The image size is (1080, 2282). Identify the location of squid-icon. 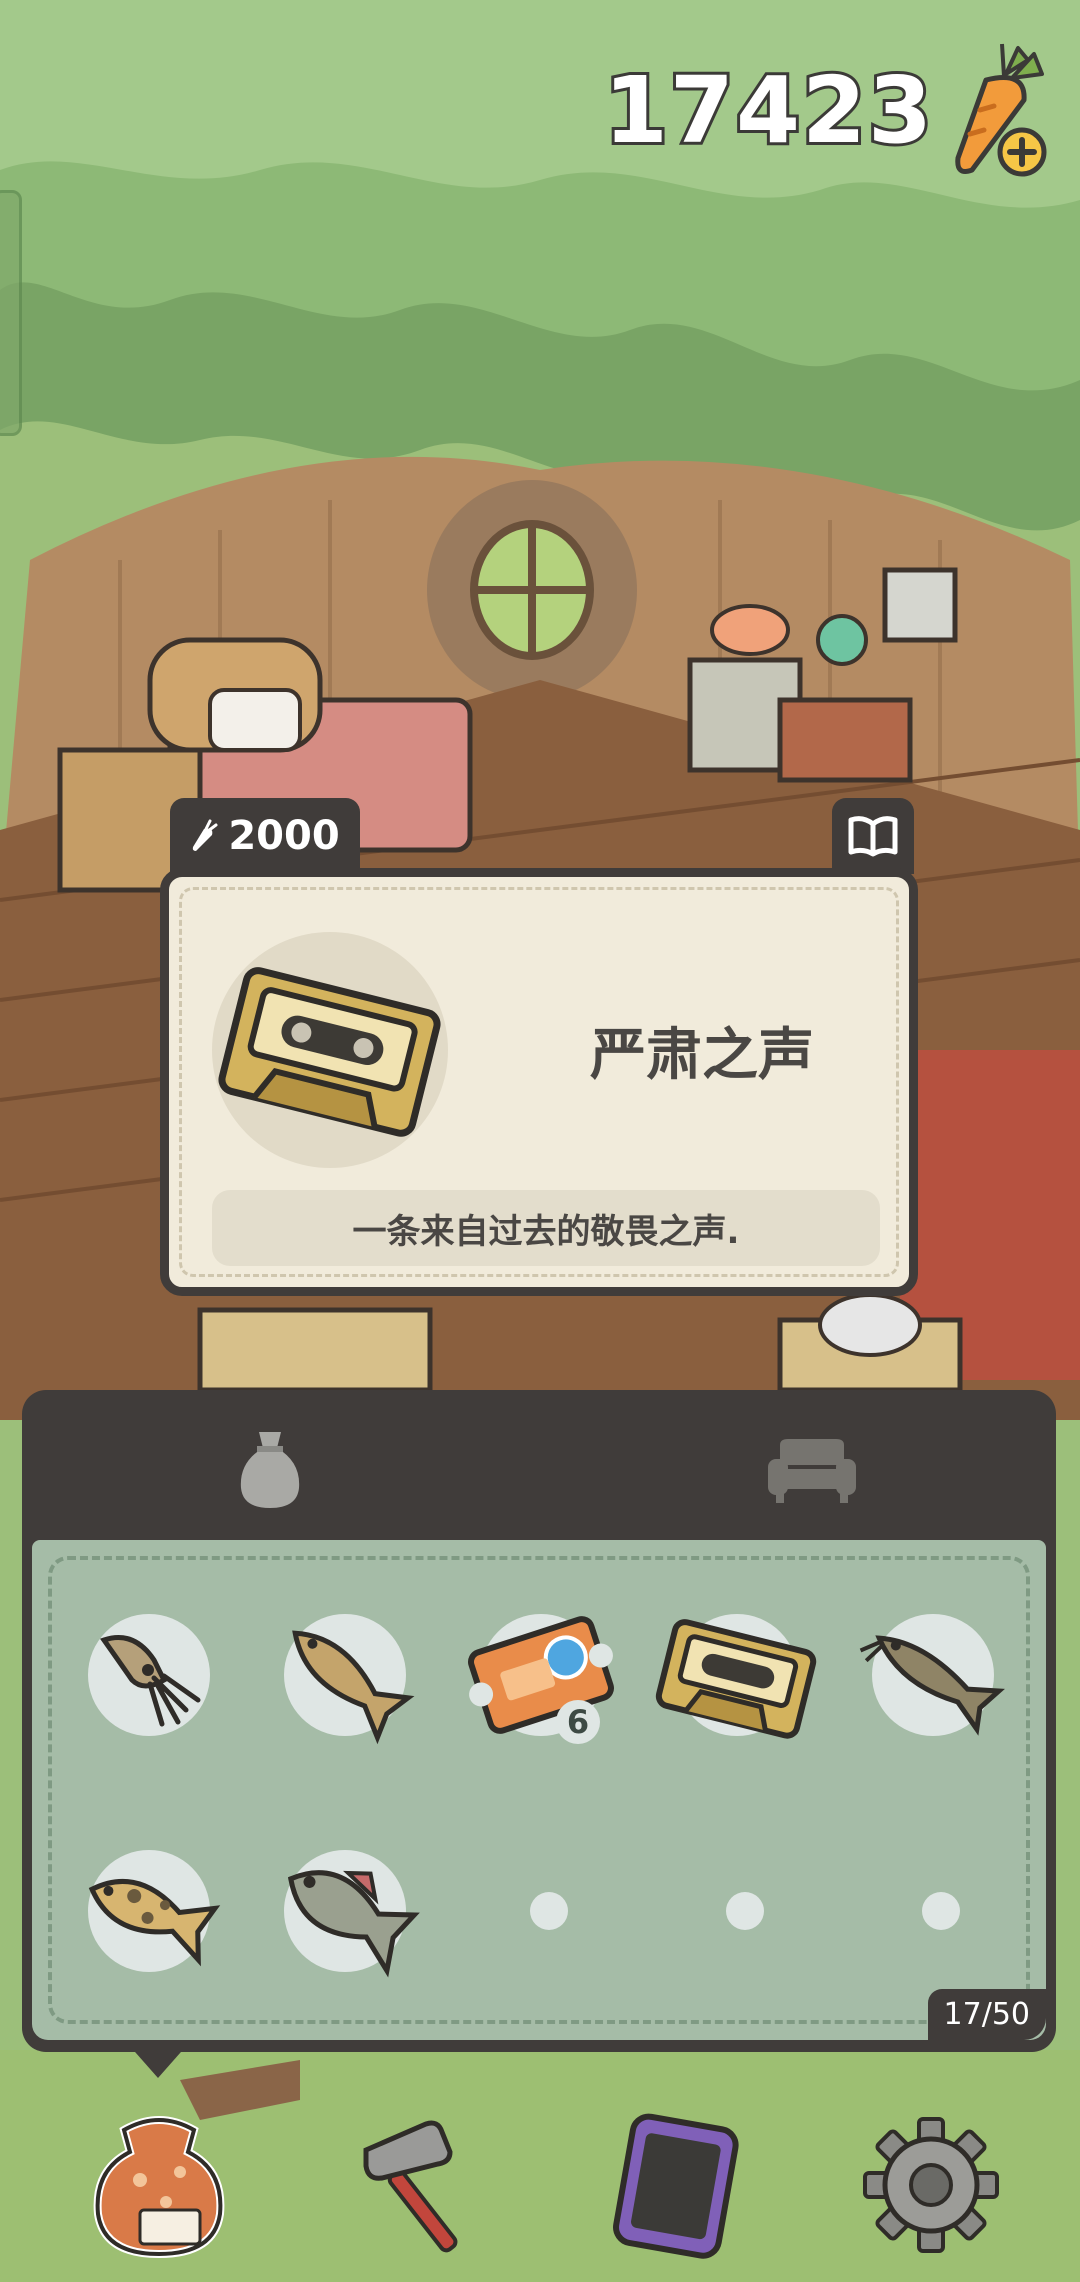
(150, 1681).